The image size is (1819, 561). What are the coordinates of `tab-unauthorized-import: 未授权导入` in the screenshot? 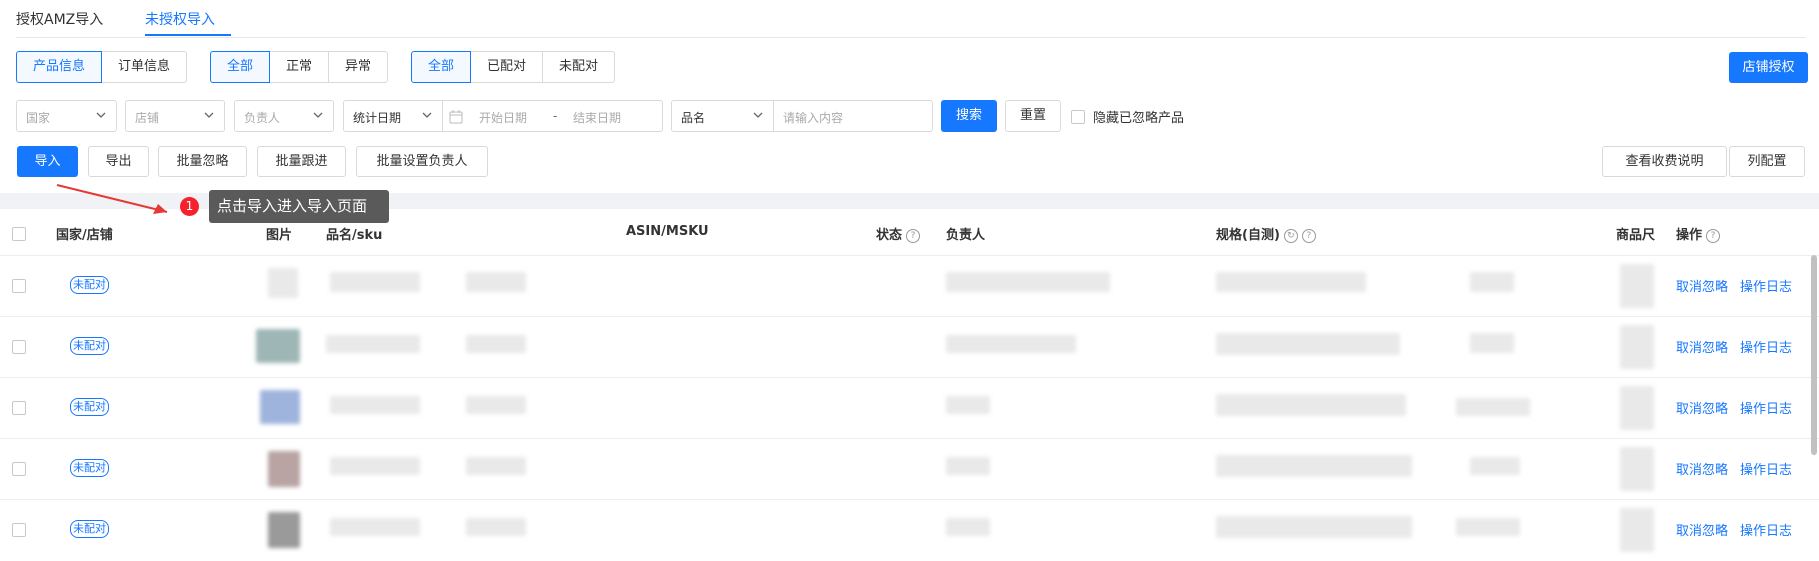 It's located at (180, 19).